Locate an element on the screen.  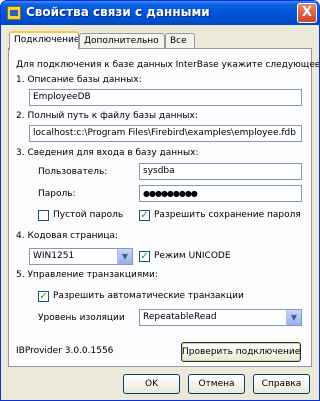
ok-button: OK is located at coordinates (151, 384).